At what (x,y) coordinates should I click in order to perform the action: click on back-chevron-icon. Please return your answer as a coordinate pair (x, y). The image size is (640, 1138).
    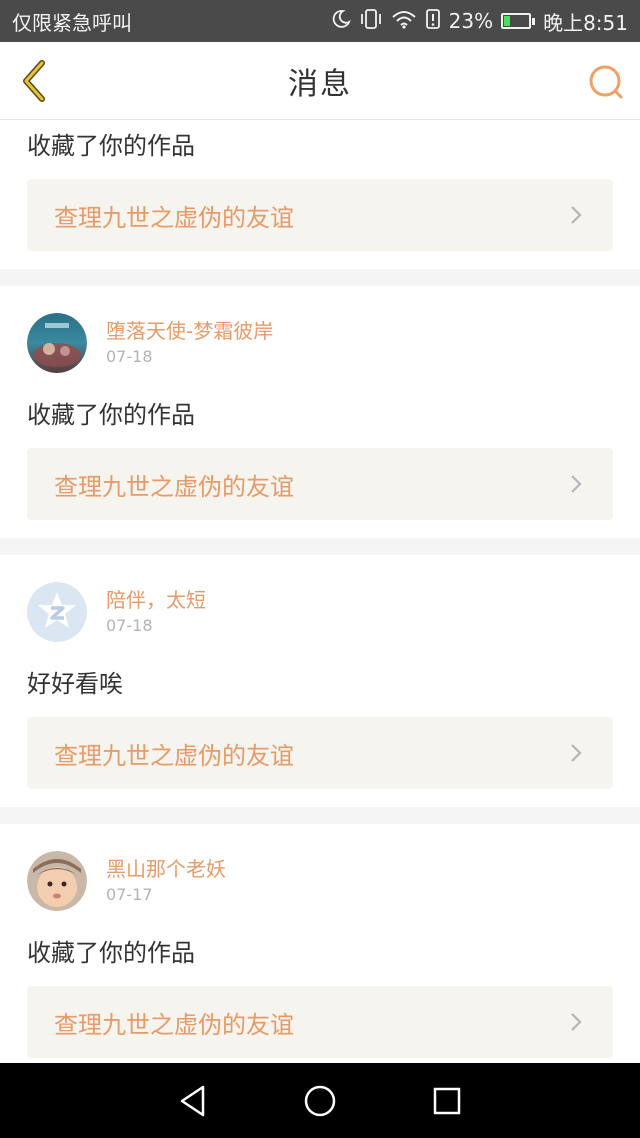
    Looking at the image, I should click on (34, 81).